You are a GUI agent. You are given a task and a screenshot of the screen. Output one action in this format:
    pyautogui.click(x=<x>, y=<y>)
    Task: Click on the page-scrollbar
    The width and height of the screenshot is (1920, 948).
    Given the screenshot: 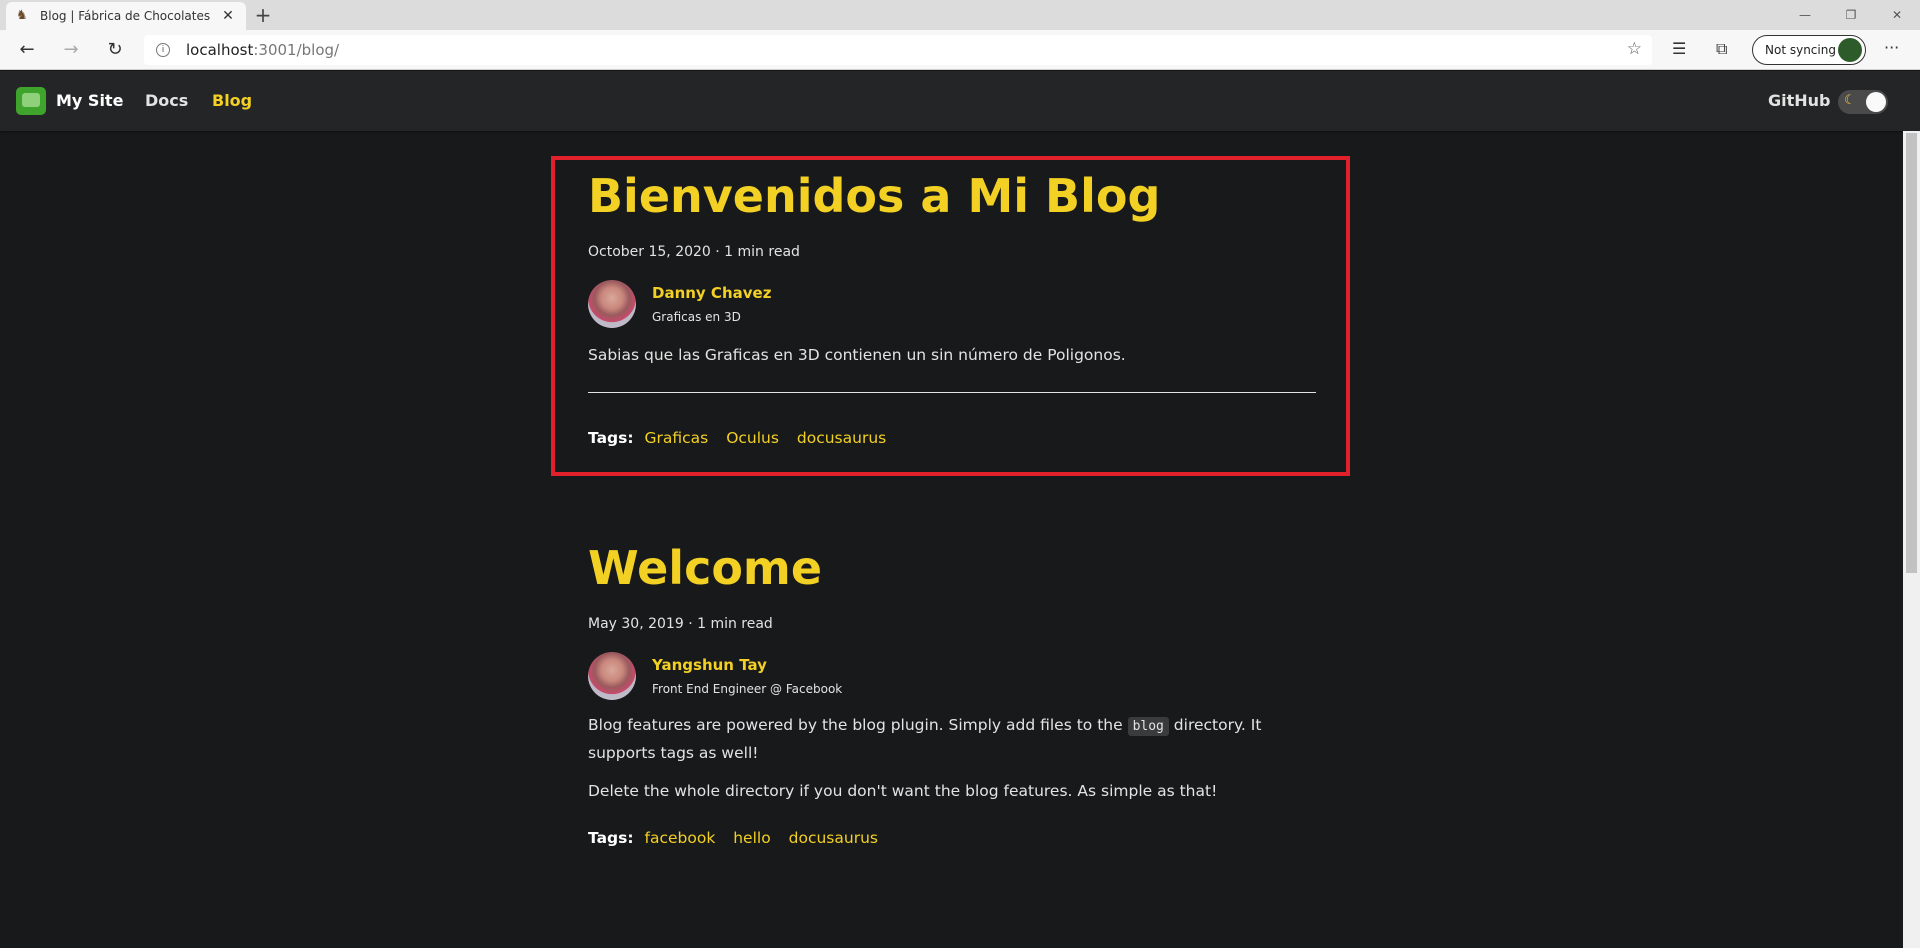 What is the action you would take?
    pyautogui.click(x=1911, y=539)
    